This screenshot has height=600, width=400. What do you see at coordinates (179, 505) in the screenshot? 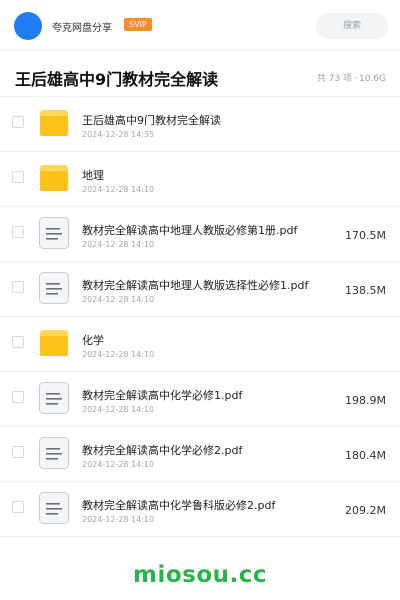
I see `file-name: 教材完全解读高中化学鲁科版必修2.pdf` at bounding box center [179, 505].